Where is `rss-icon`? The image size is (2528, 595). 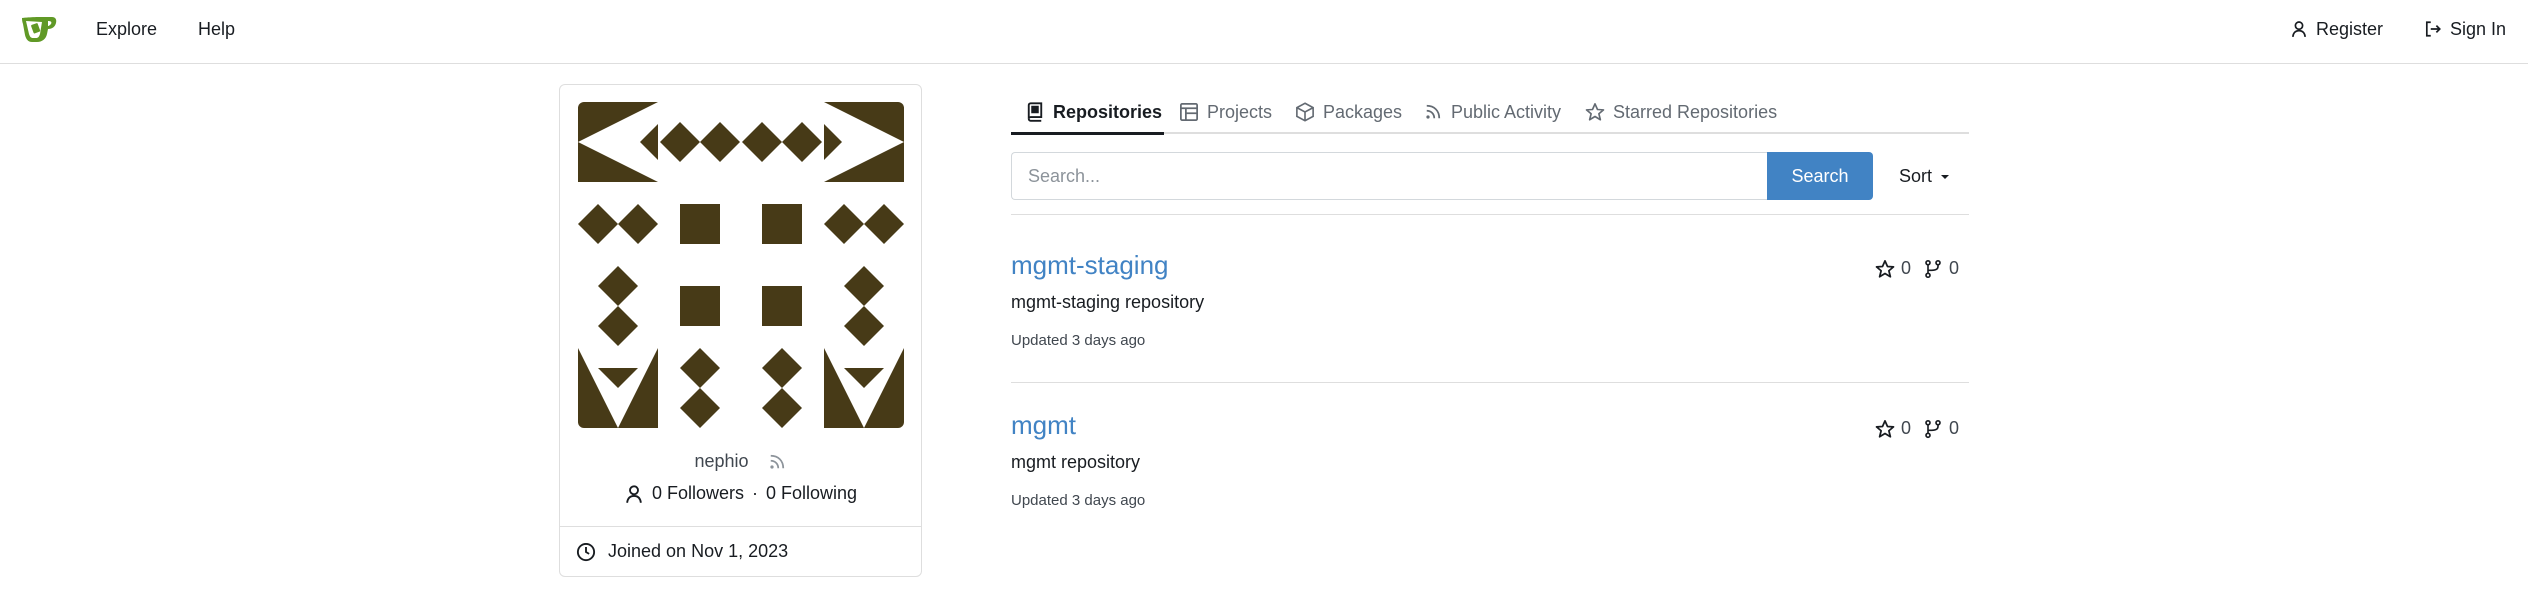 rss-icon is located at coordinates (1433, 111).